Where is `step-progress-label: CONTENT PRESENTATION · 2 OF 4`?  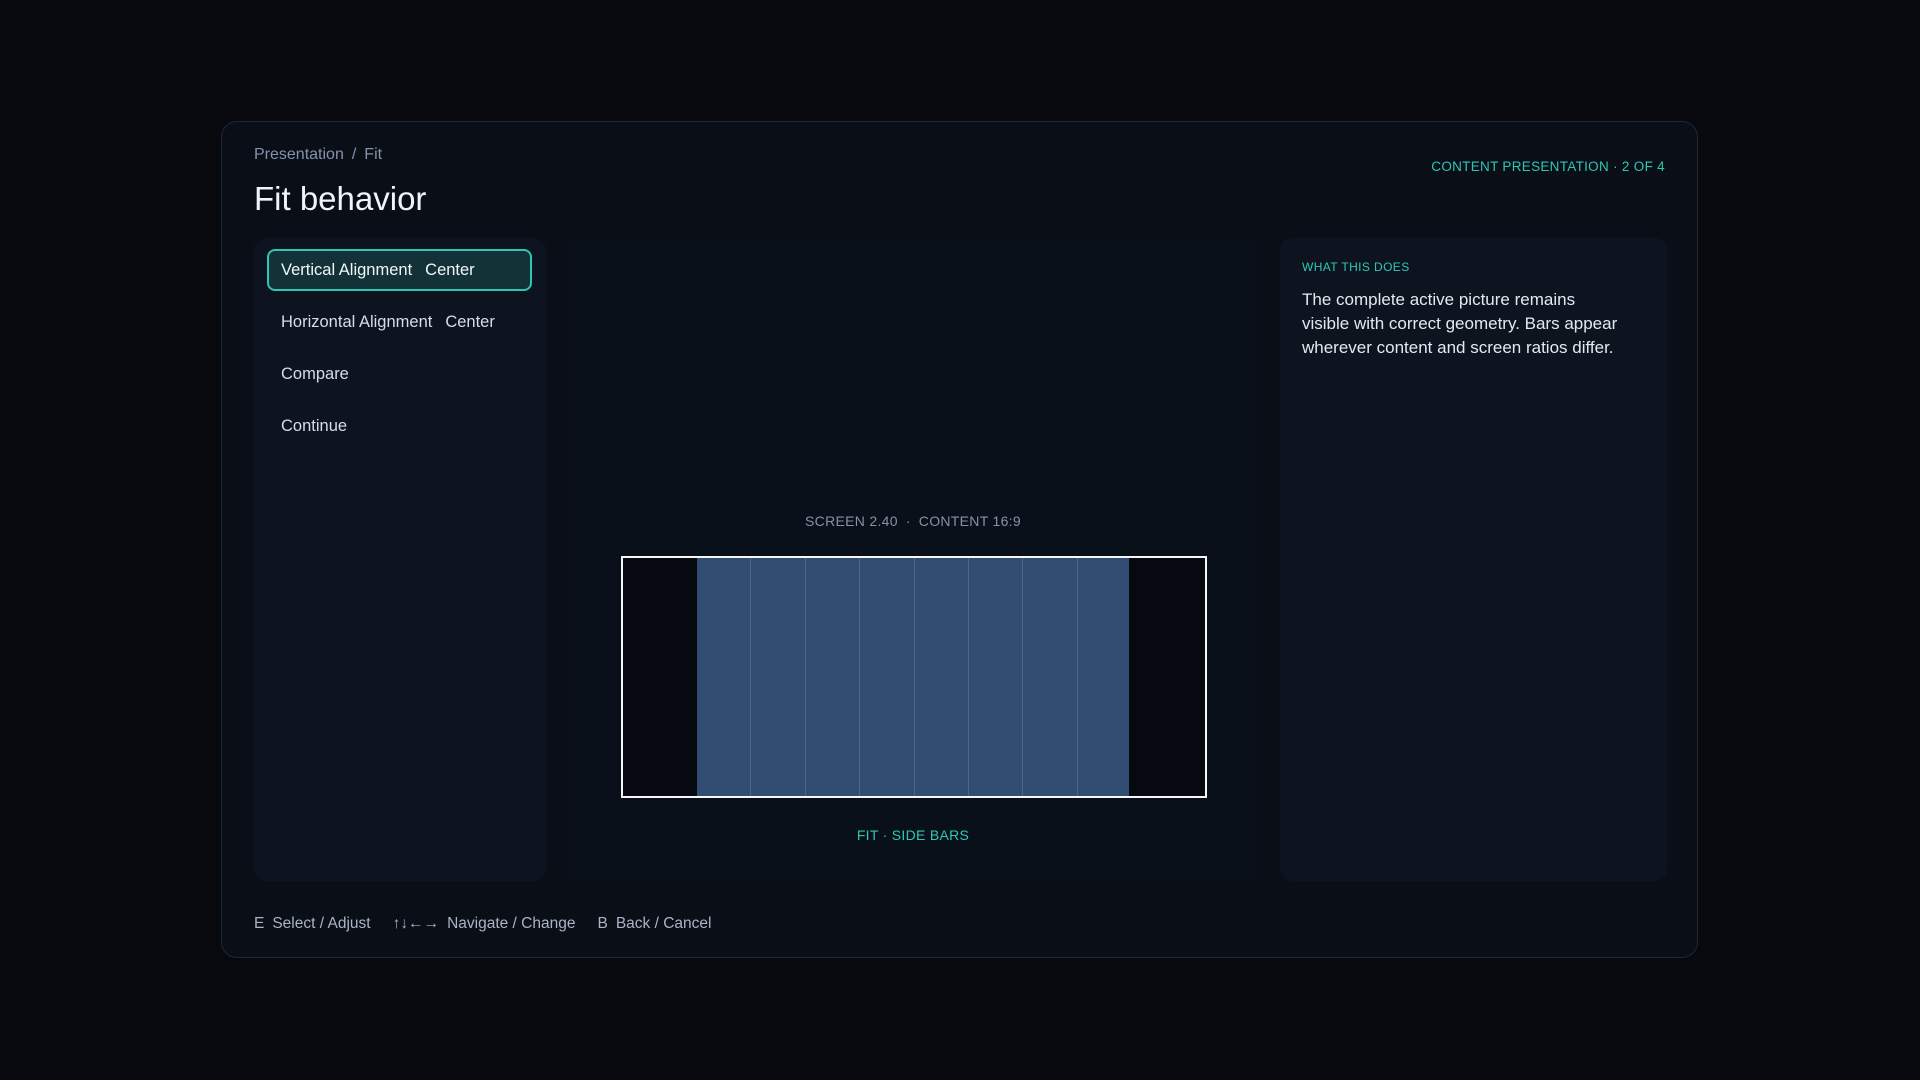
step-progress-label: CONTENT PRESENTATION · 2 OF 4 is located at coordinates (1548, 166).